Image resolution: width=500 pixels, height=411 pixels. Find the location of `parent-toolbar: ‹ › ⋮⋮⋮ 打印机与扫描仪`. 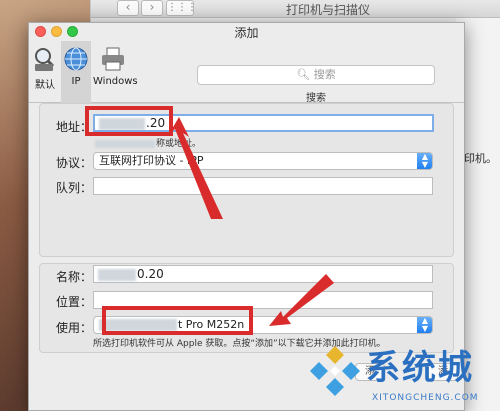

parent-toolbar: ‹ › ⋮⋮⋮ 打印机与扫描仪 is located at coordinates (295, 9).